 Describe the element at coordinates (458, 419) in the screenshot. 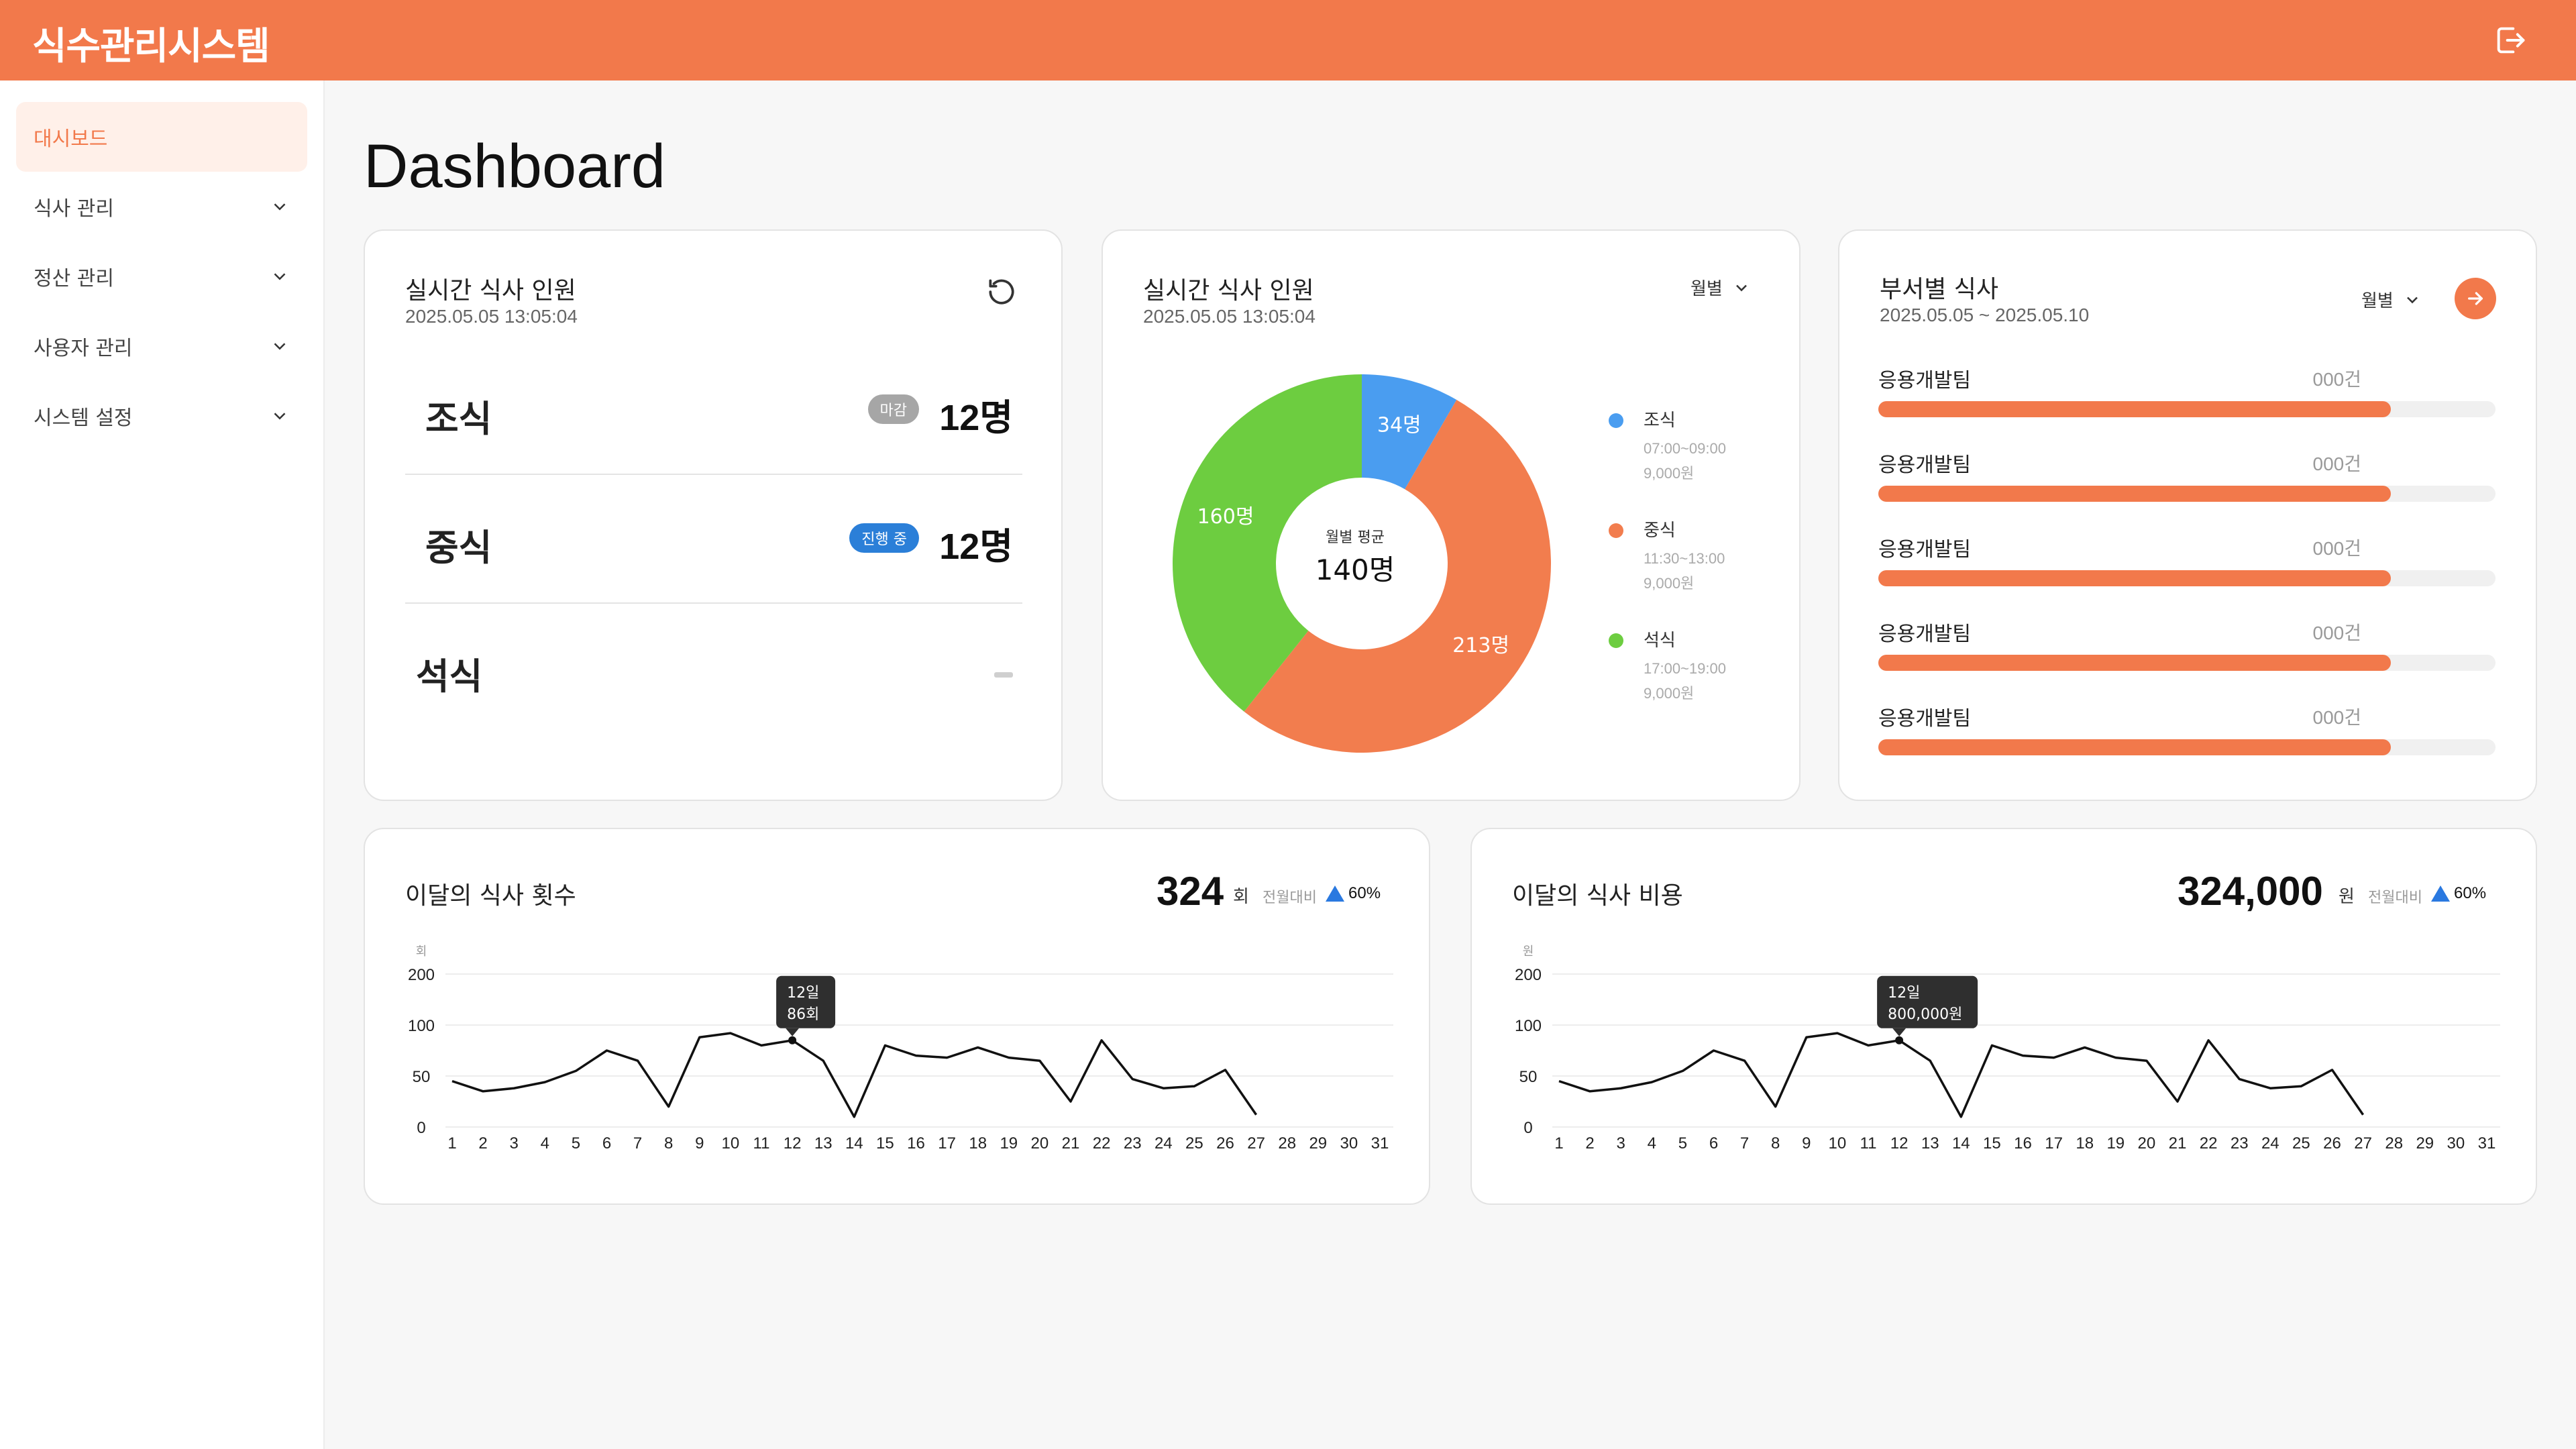

I see `meal-name: 조식` at that location.